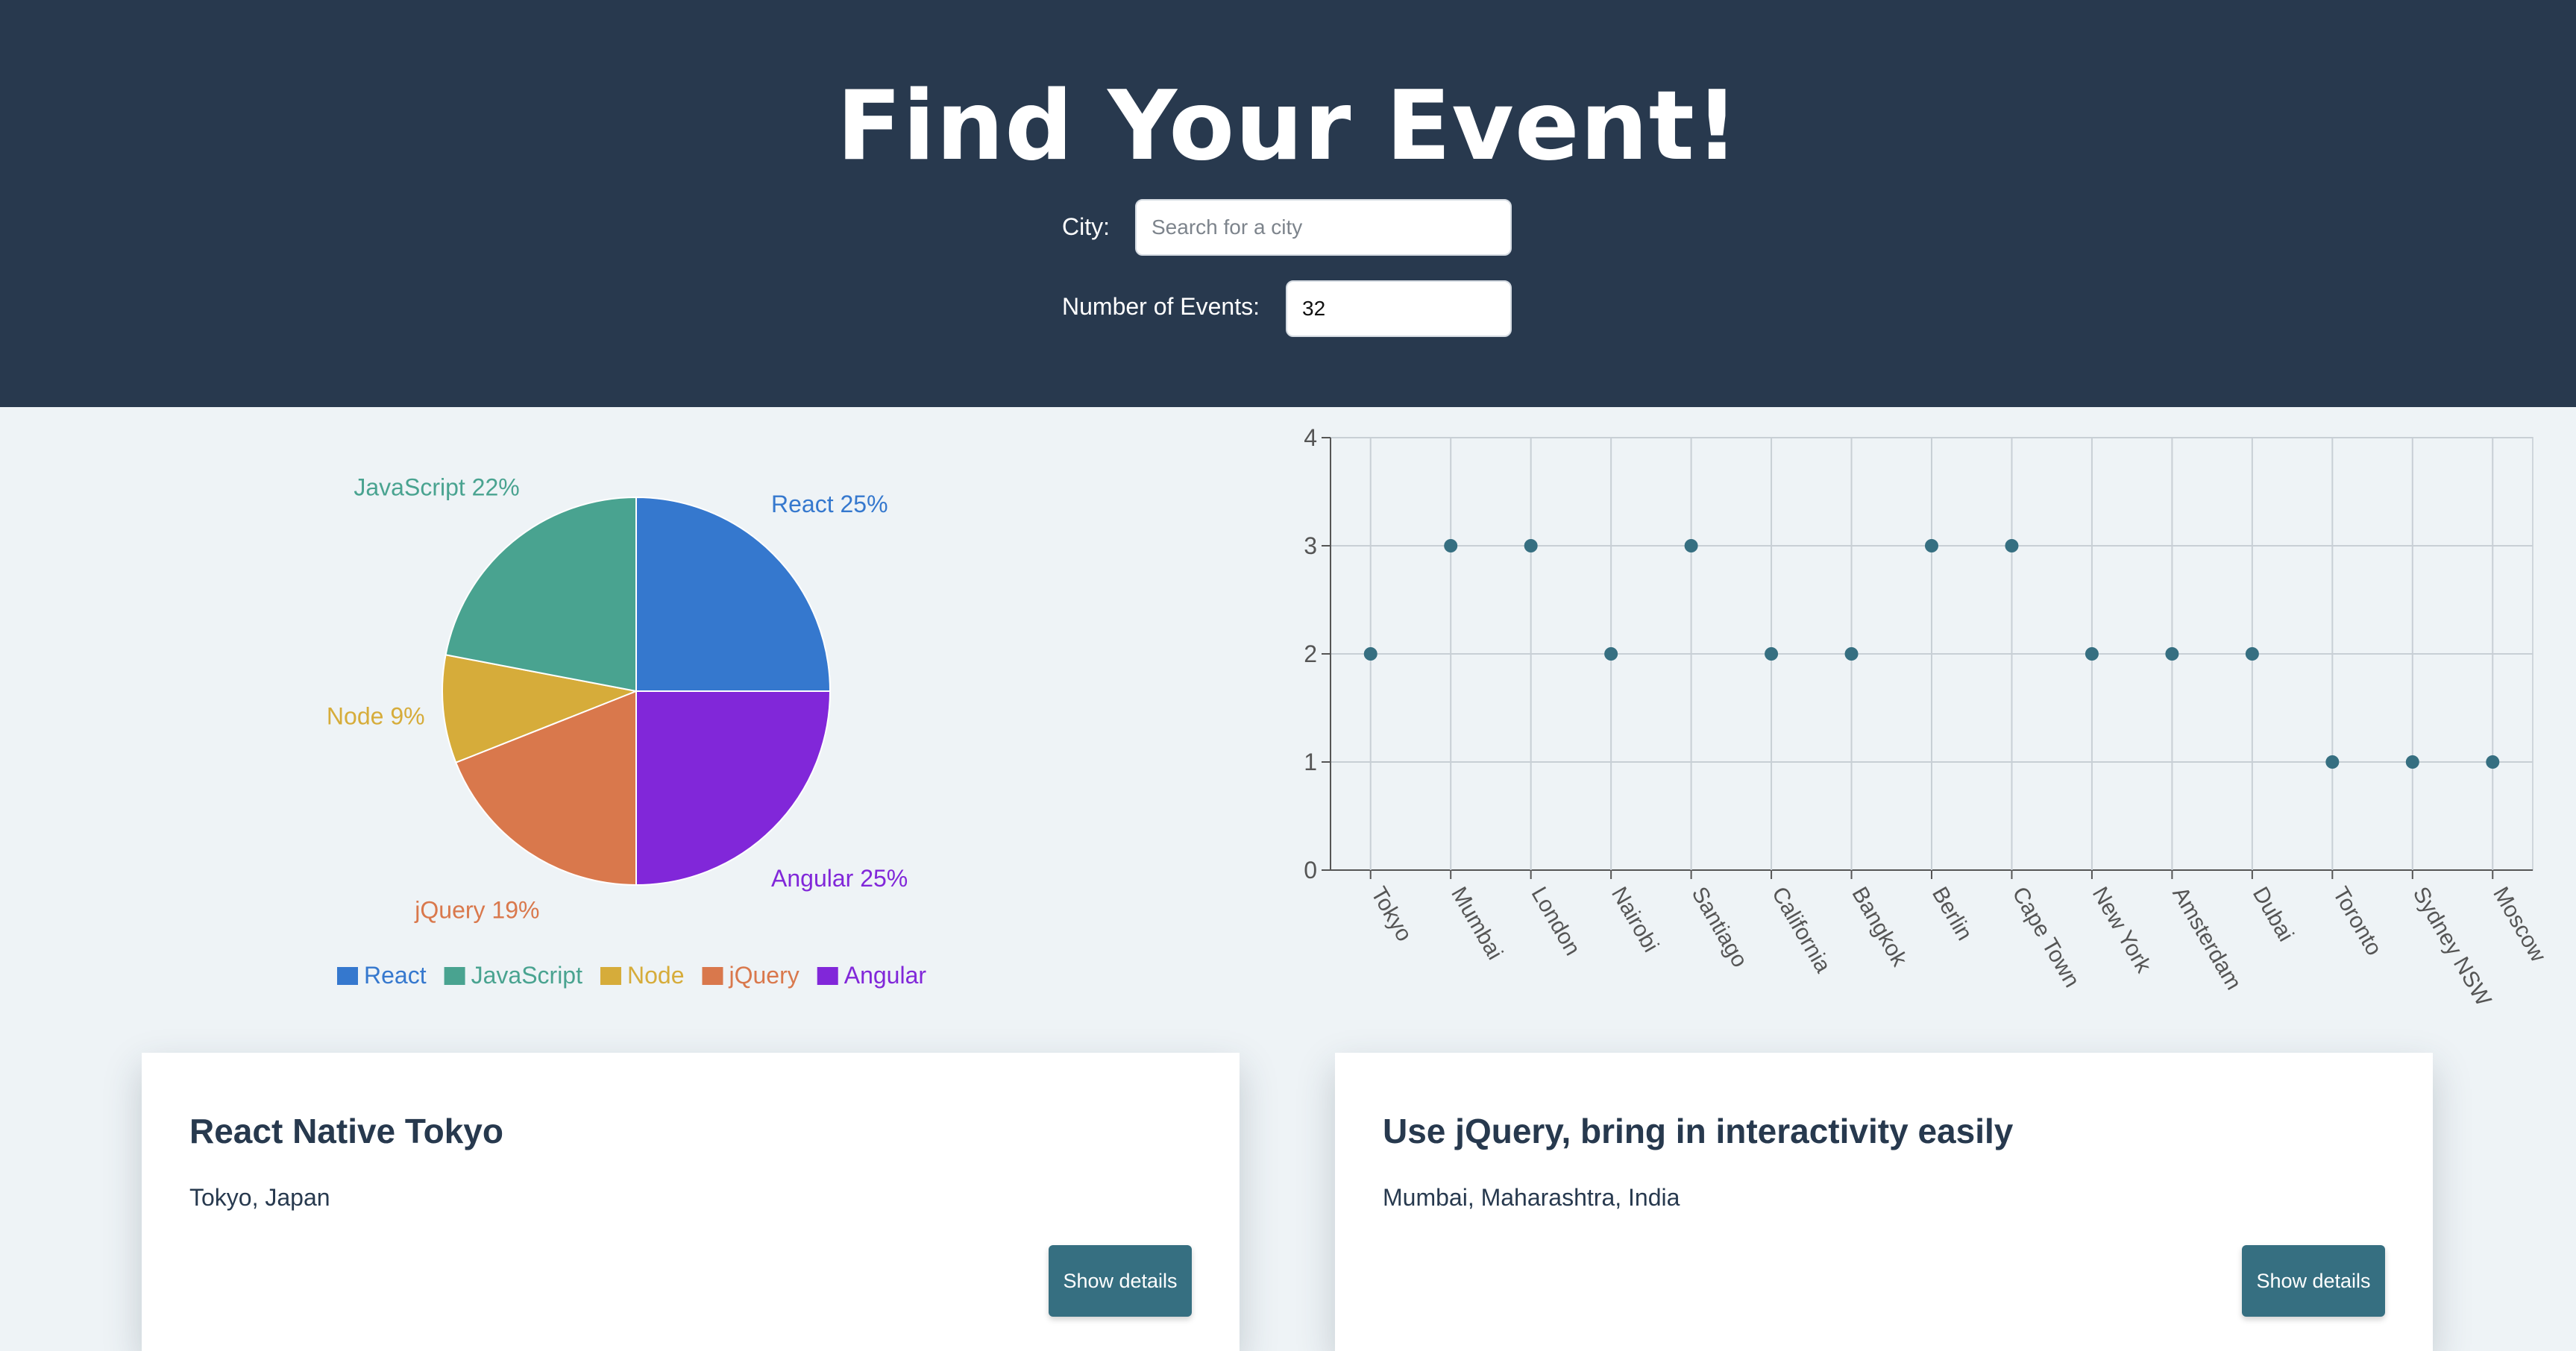 This screenshot has width=2576, height=1351. What do you see at coordinates (1311, 762) in the screenshot?
I see `y-tick-label: 1` at bounding box center [1311, 762].